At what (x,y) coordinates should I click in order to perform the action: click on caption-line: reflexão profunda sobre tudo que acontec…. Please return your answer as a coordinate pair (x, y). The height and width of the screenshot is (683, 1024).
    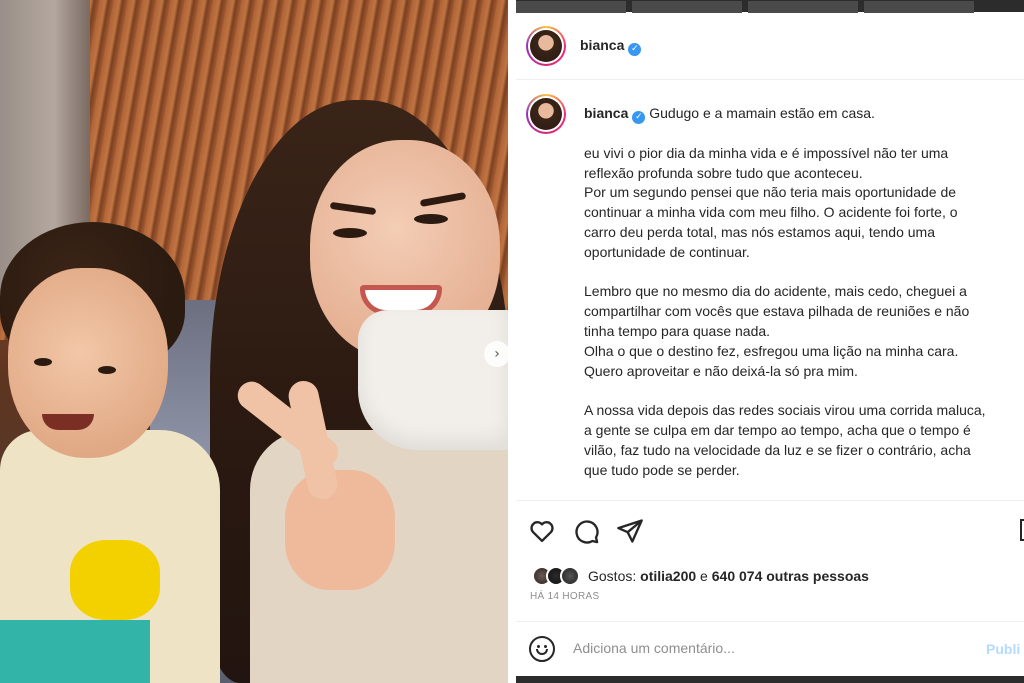
    Looking at the image, I should click on (723, 172).